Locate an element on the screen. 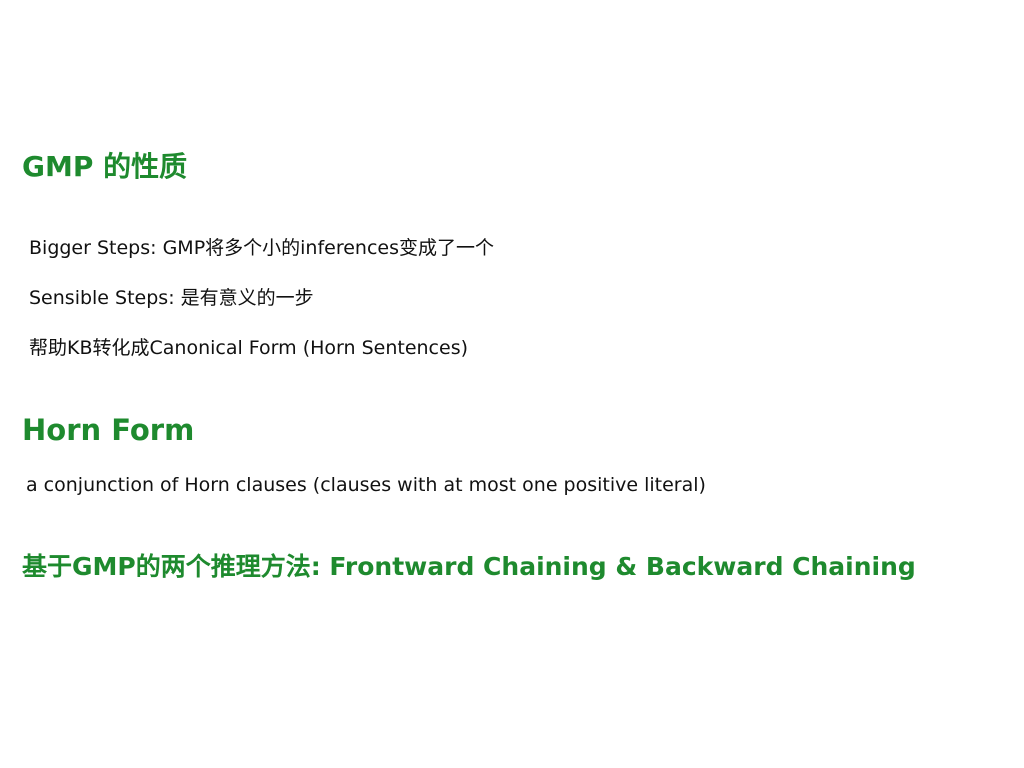 This screenshot has height=768, width=1024. bullet-canonical-form: 帮助KB转化成Canonical Form (Horn Sentences) is located at coordinates (249, 348).